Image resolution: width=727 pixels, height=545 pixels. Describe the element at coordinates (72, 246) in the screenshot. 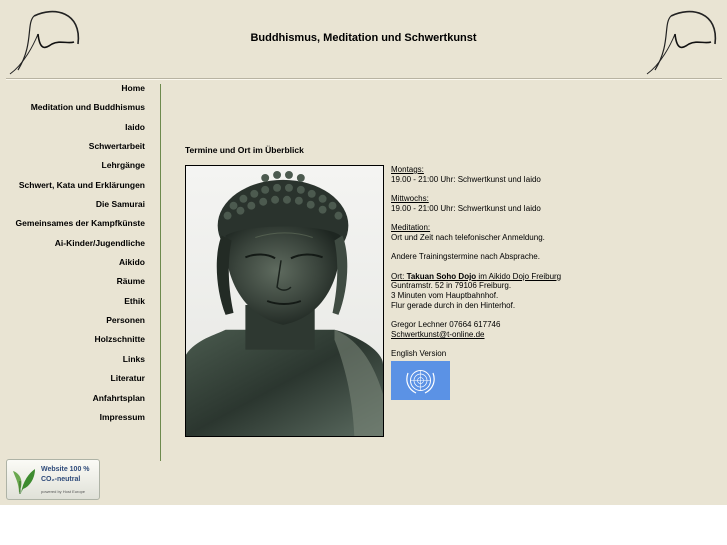

I see `nav-item-kinder: Ai-Kinder/Jugendliche` at that location.